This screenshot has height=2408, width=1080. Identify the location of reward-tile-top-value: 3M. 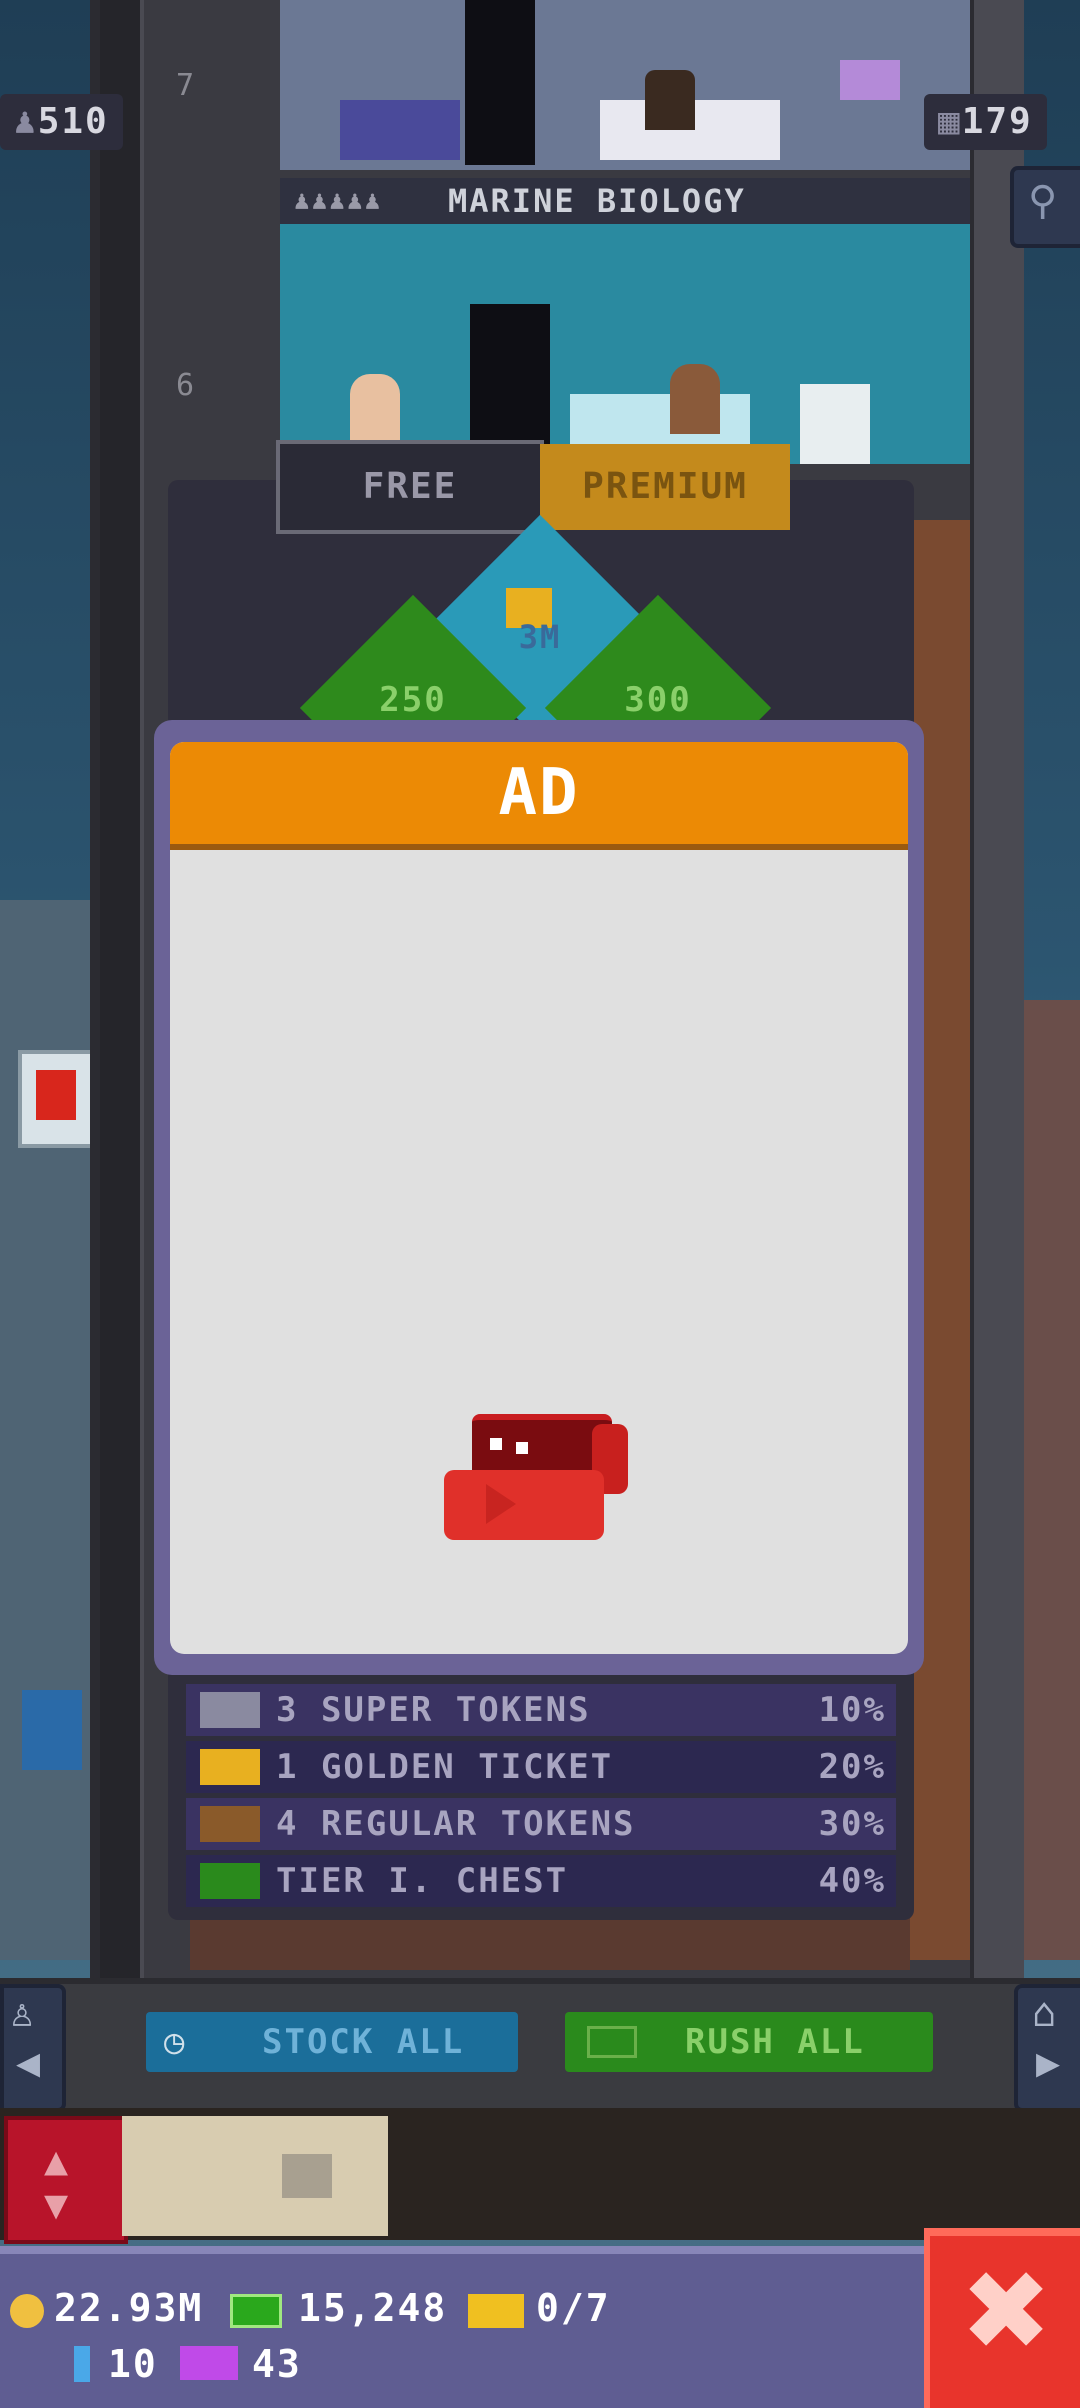
(540, 637).